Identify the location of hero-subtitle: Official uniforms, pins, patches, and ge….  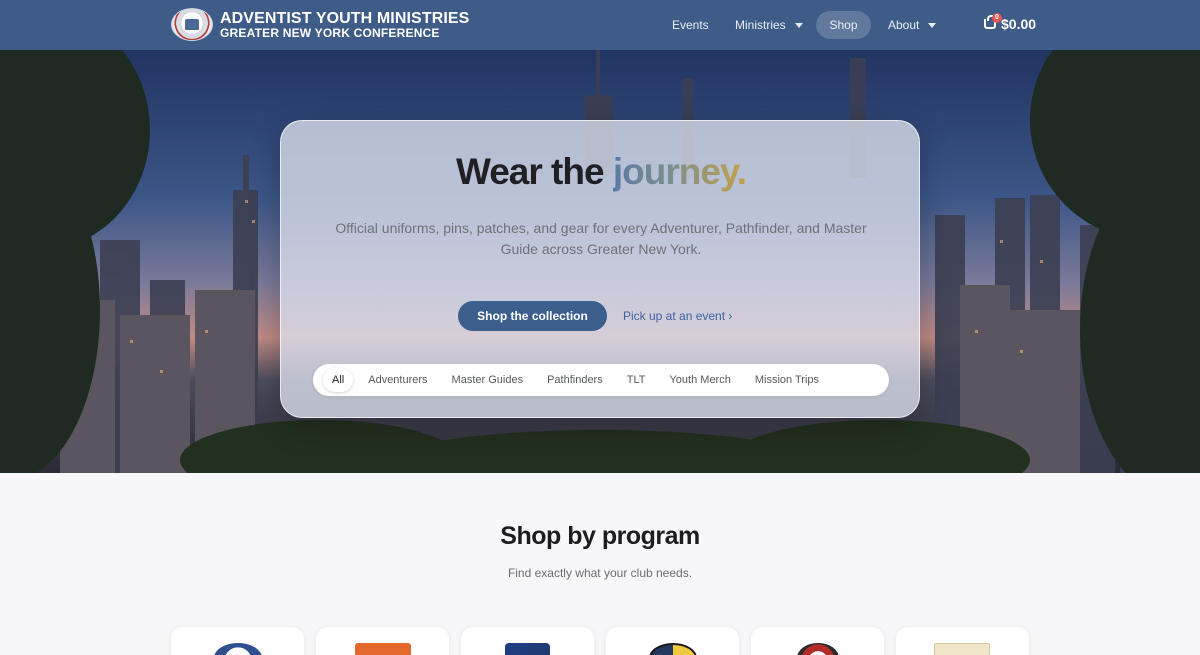
(601, 238).